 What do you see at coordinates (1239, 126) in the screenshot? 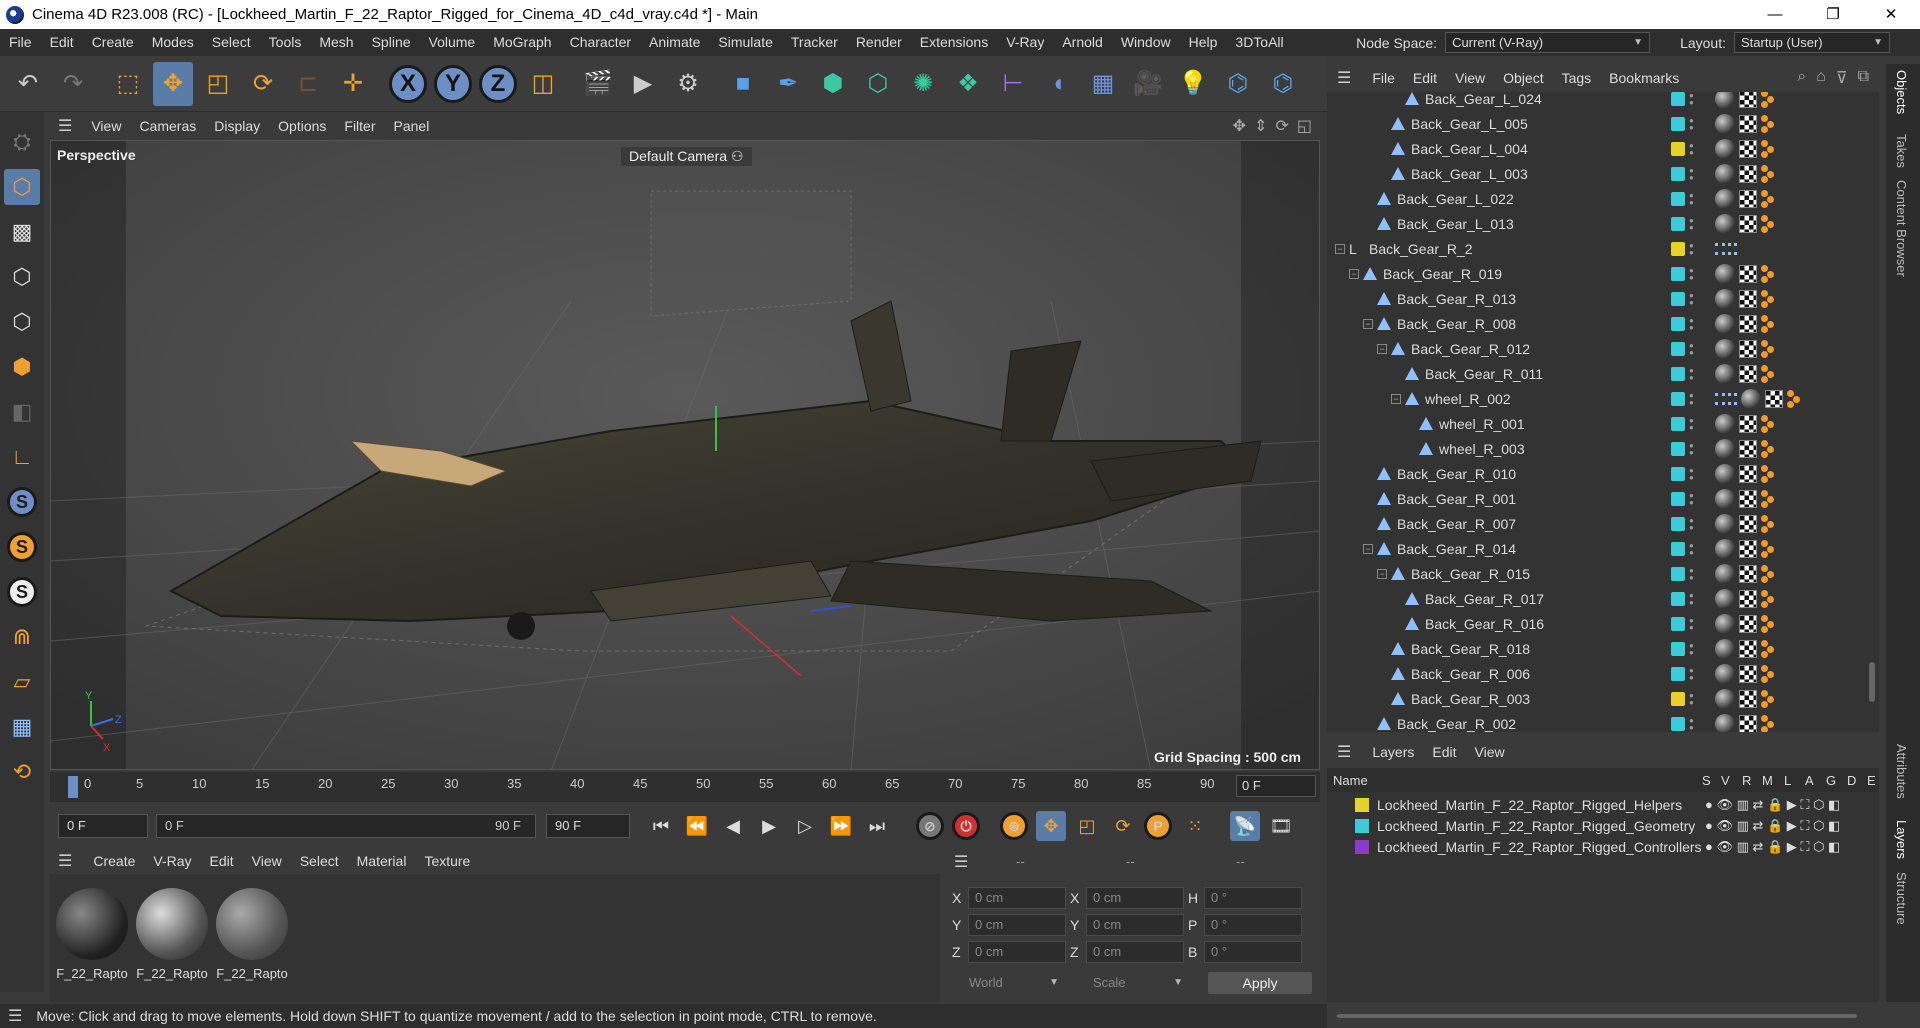
I see `pan-view-icon: ✥` at bounding box center [1239, 126].